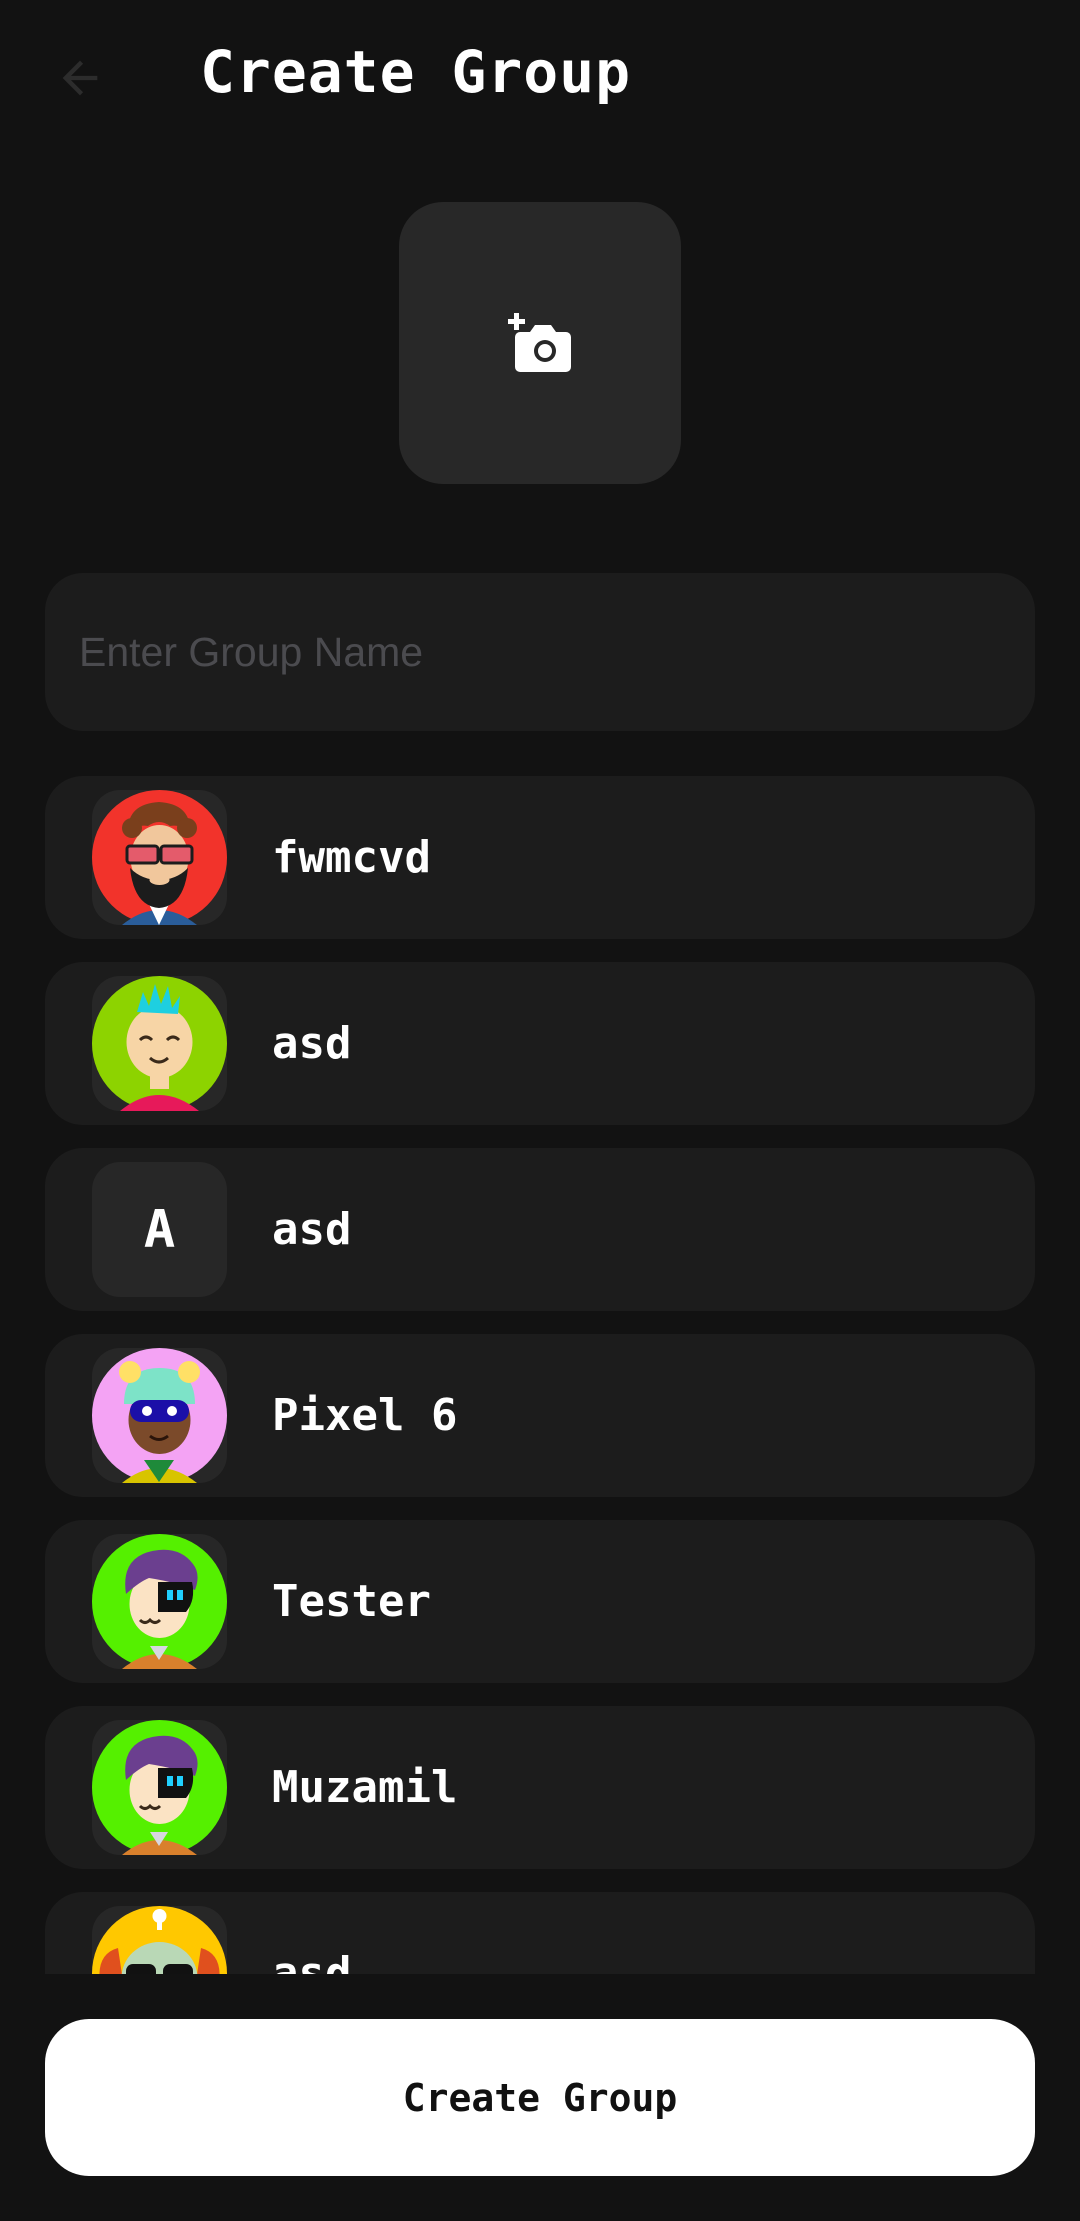 The width and height of the screenshot is (1080, 2221). What do you see at coordinates (416, 72) in the screenshot?
I see `page-title: Create Group` at bounding box center [416, 72].